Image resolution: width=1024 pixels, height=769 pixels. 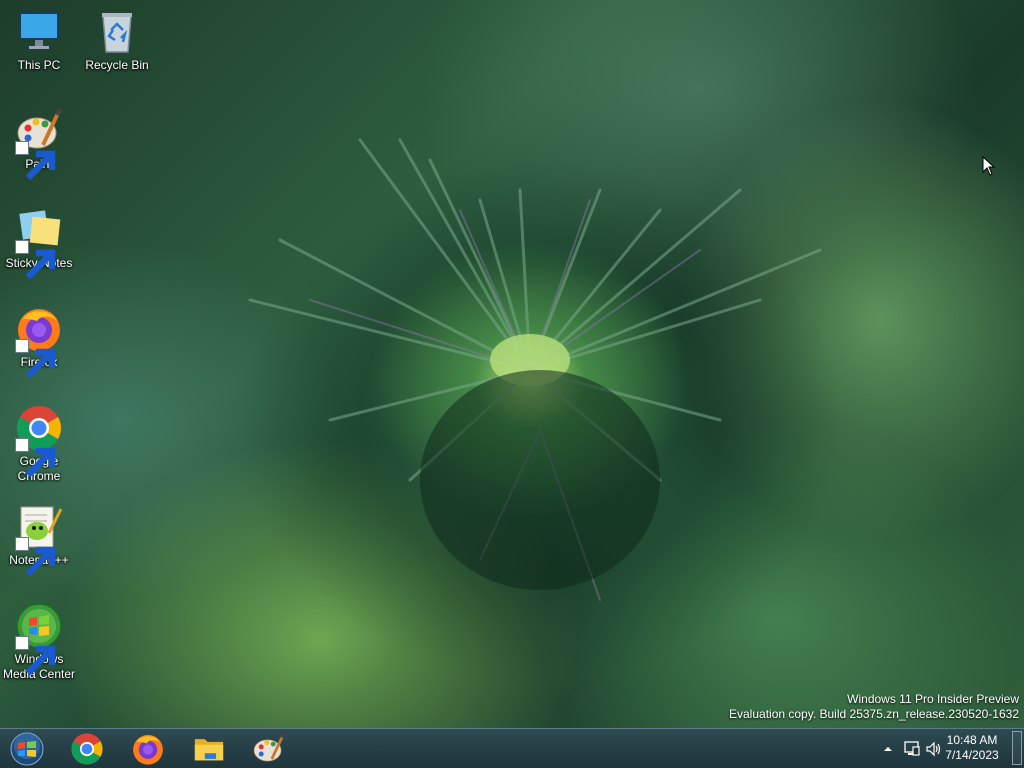 I want to click on computer-icon, so click(x=39, y=32).